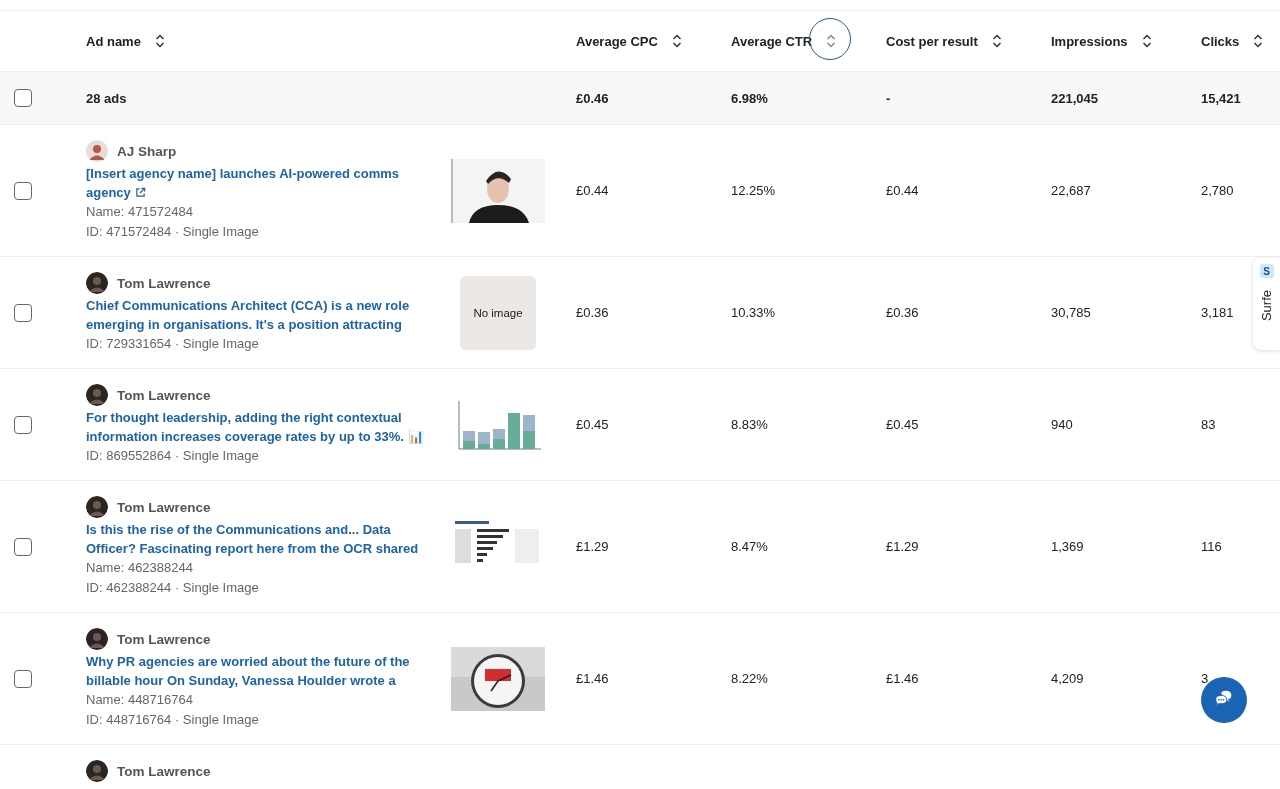 This screenshot has height=789, width=1280. What do you see at coordinates (754, 312) in the screenshot?
I see `table-cell-text: 10.33%` at bounding box center [754, 312].